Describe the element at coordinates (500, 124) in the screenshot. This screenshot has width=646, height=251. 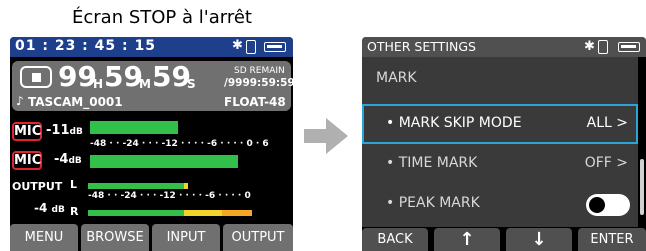
I see `mark-skip-mode-row: • MARK SKIP MODE ALL >` at that location.